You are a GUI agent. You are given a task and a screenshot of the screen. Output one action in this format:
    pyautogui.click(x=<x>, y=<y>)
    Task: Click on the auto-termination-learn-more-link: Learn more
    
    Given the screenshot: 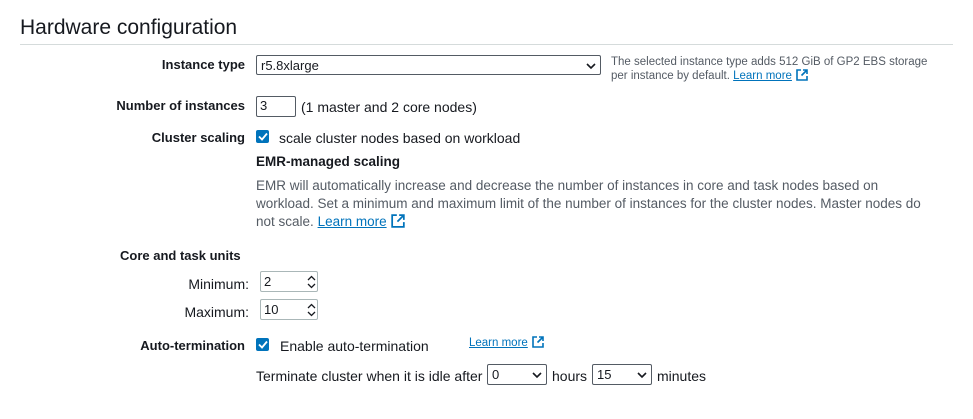 What is the action you would take?
    pyautogui.click(x=498, y=343)
    